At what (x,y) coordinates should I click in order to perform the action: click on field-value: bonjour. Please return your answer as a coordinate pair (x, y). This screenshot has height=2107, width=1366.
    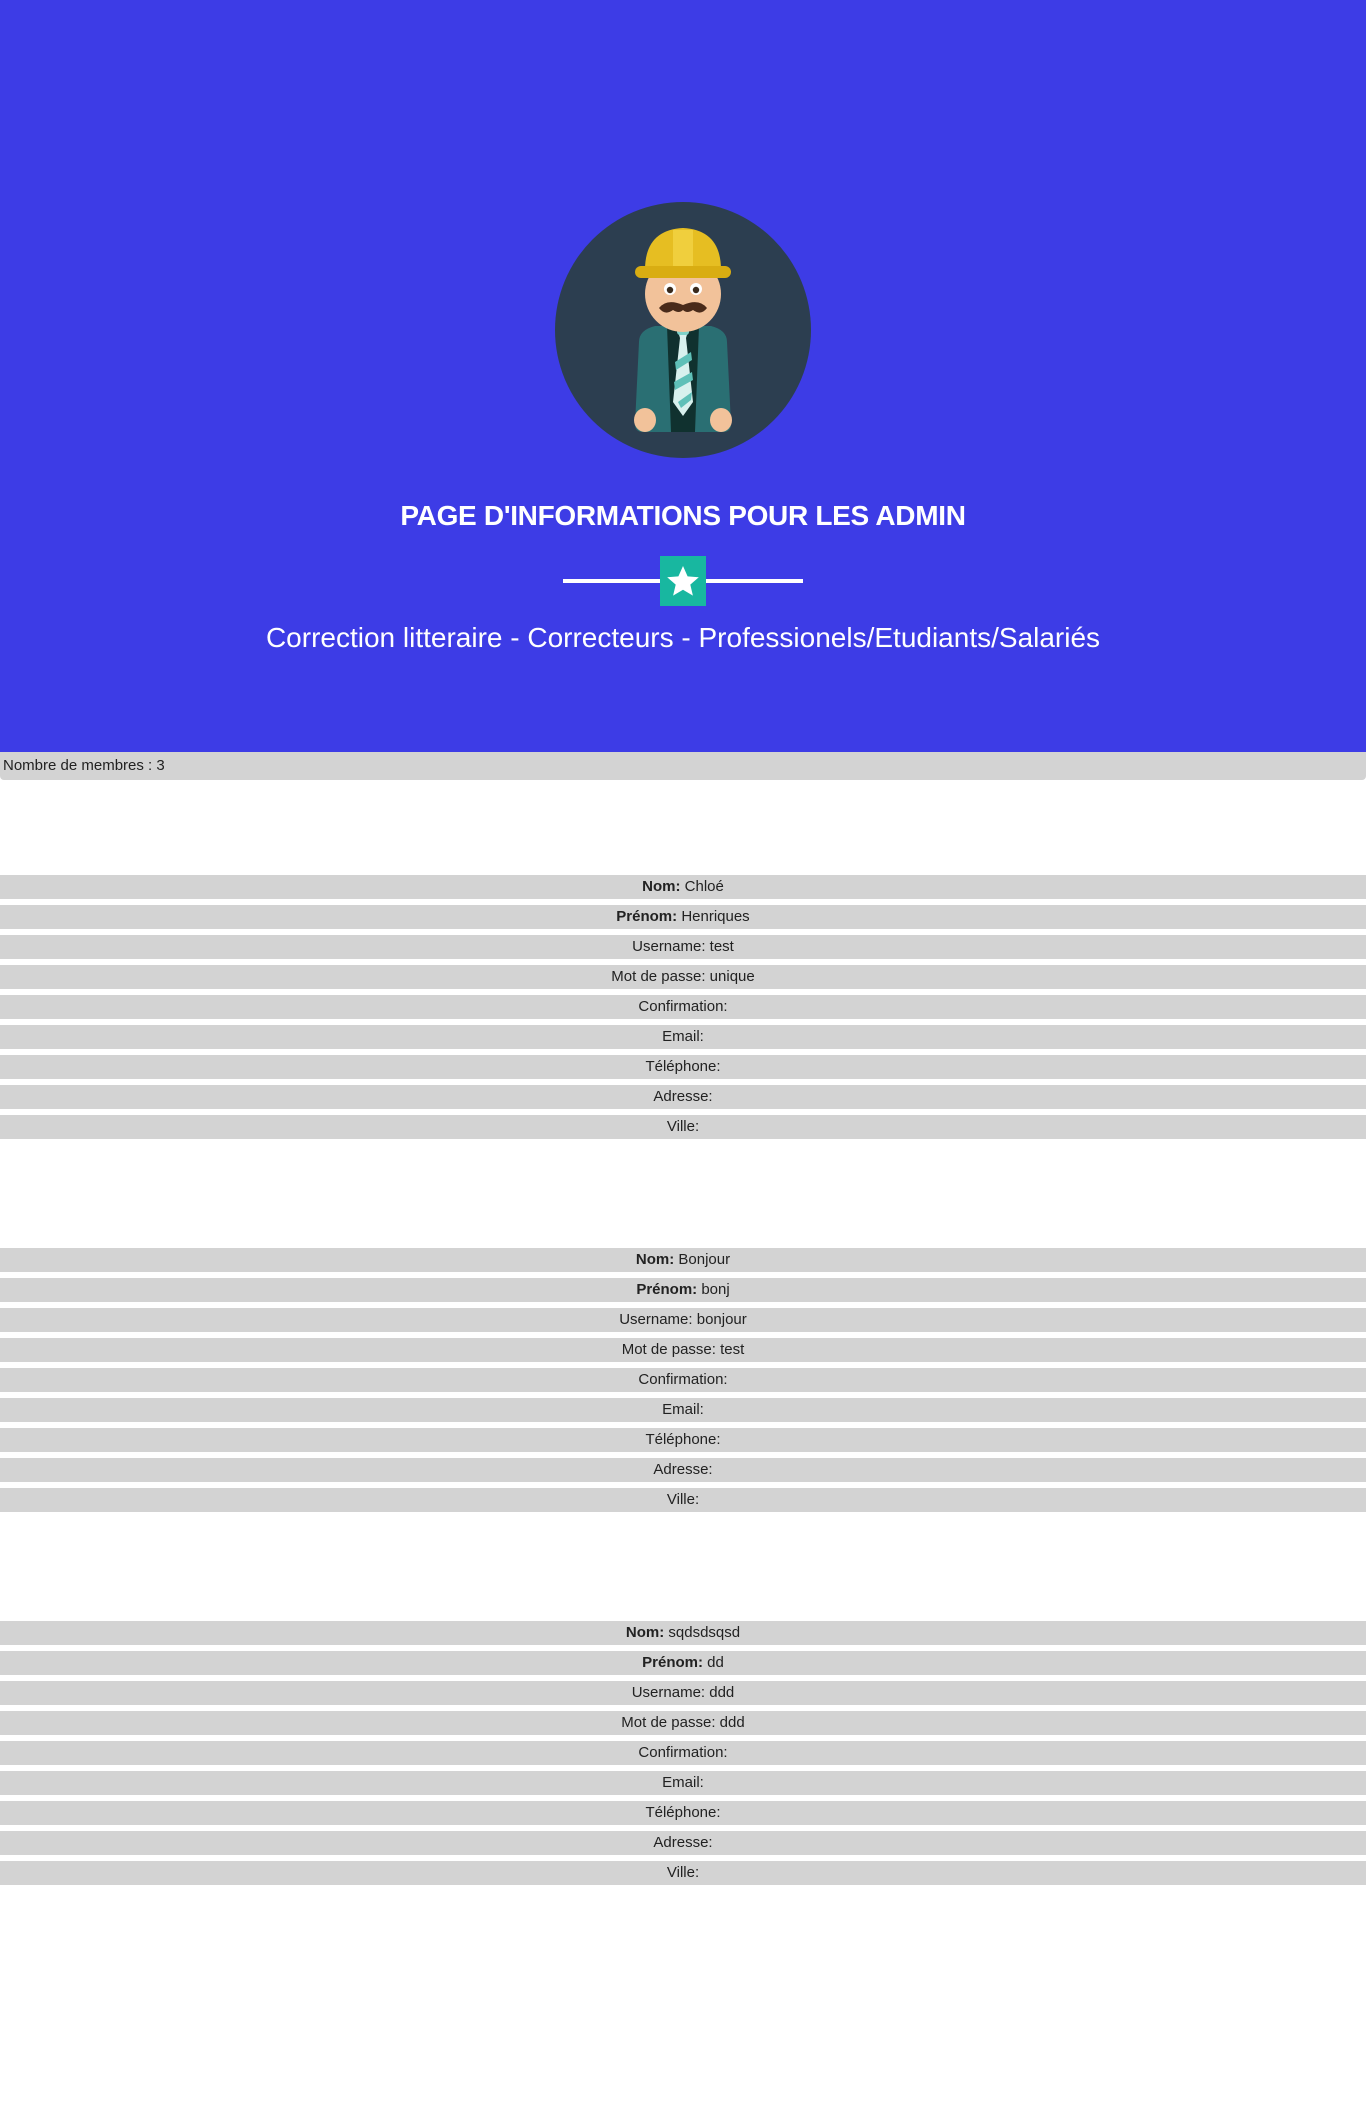
    Looking at the image, I should click on (721, 1319).